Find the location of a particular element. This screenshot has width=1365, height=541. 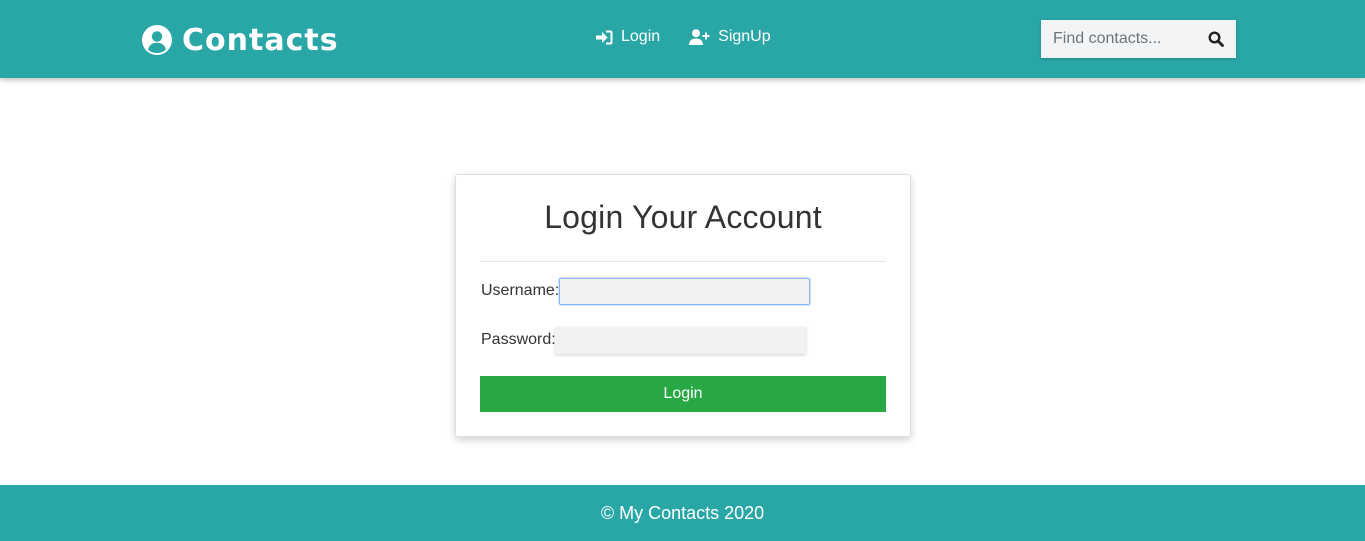

nav-login-link: Login is located at coordinates (628, 37).